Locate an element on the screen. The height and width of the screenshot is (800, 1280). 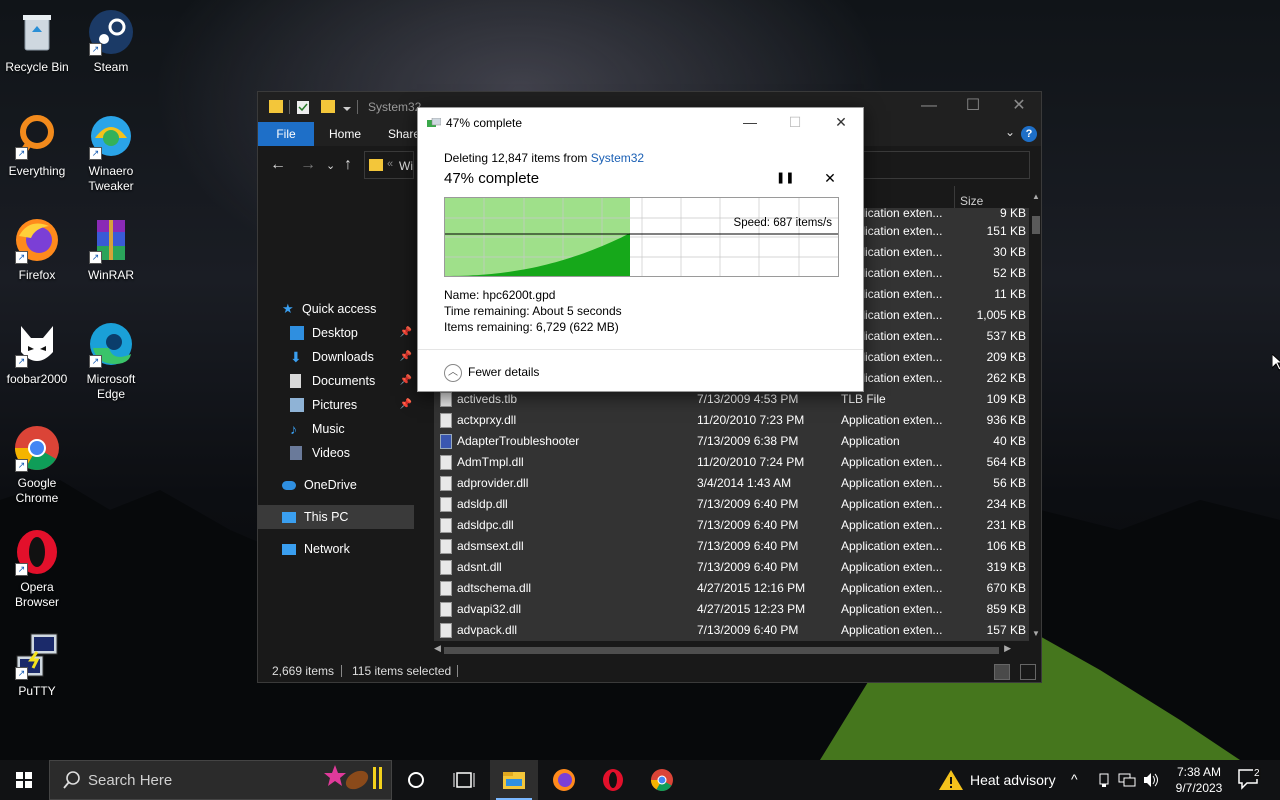
desktop-icon-firefox: ↗ Firefox is located at coordinates (37, 249).